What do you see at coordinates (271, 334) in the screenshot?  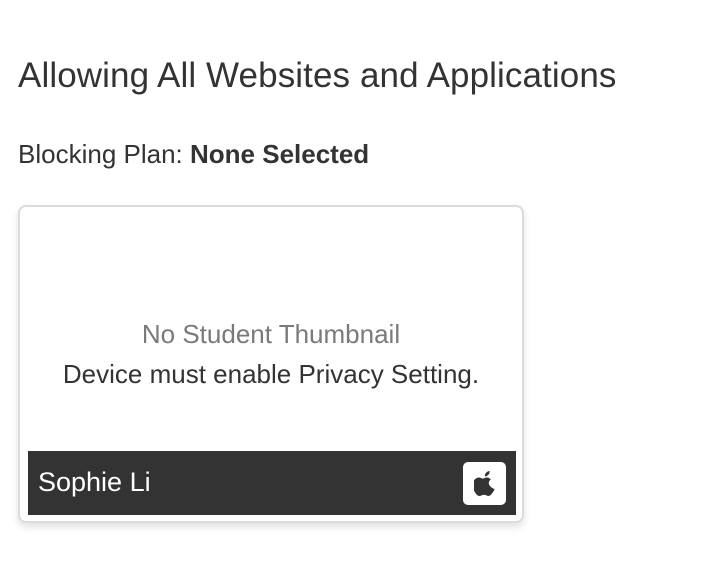 I see `no-thumbnail-title: No Student Thumbnail` at bounding box center [271, 334].